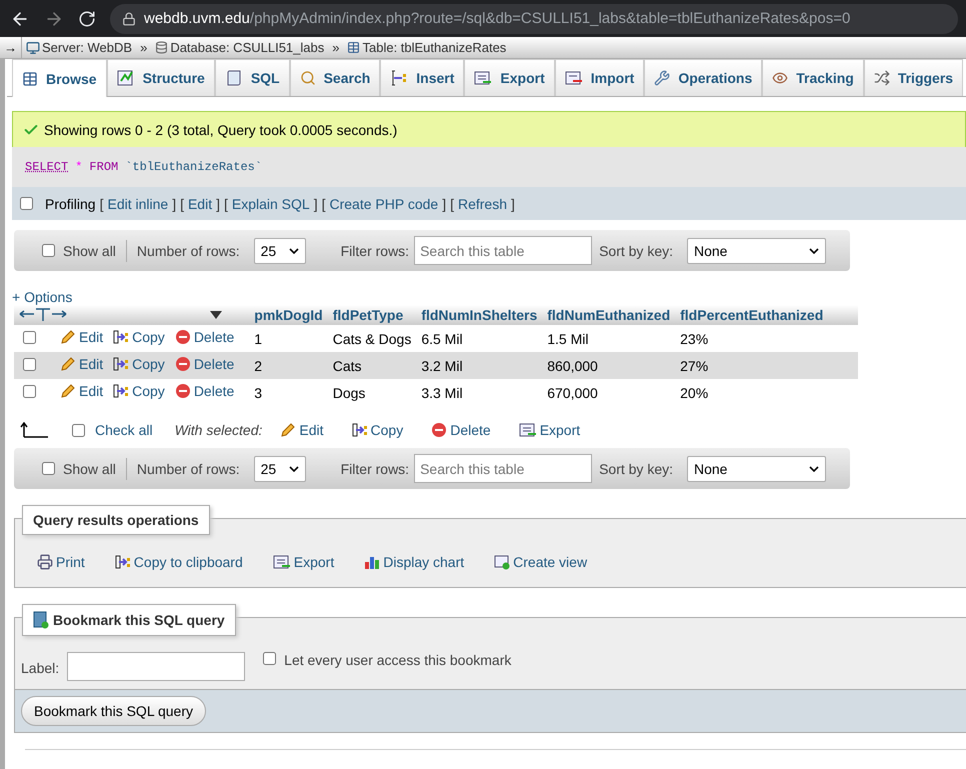  What do you see at coordinates (216, 315) in the screenshot?
I see `dropdown-icon` at bounding box center [216, 315].